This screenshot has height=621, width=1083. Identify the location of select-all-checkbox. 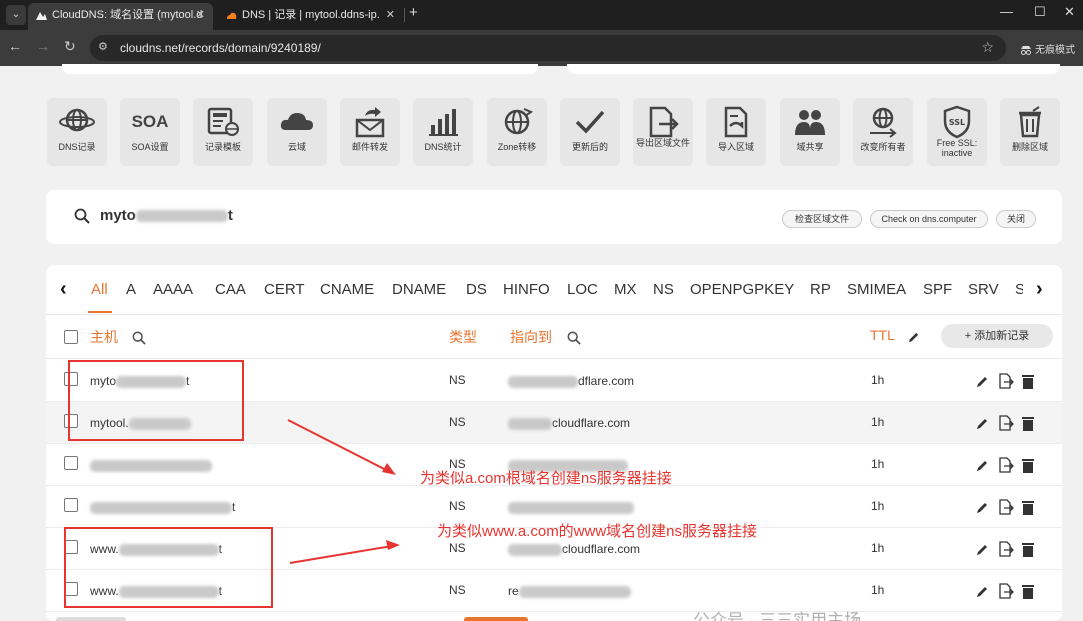
(71, 337).